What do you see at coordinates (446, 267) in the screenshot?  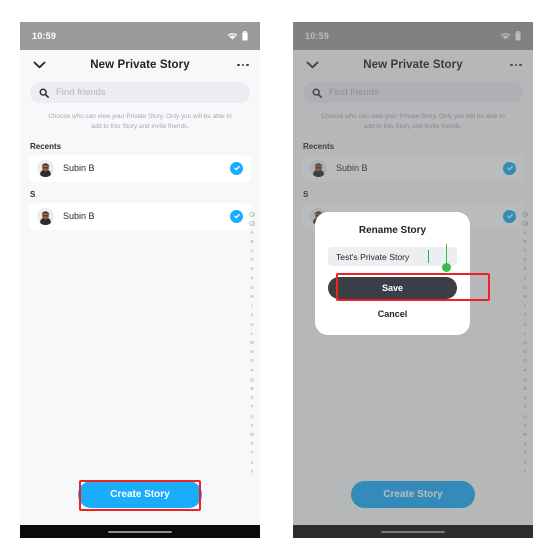 I see `green-cursor-dot` at bounding box center [446, 267].